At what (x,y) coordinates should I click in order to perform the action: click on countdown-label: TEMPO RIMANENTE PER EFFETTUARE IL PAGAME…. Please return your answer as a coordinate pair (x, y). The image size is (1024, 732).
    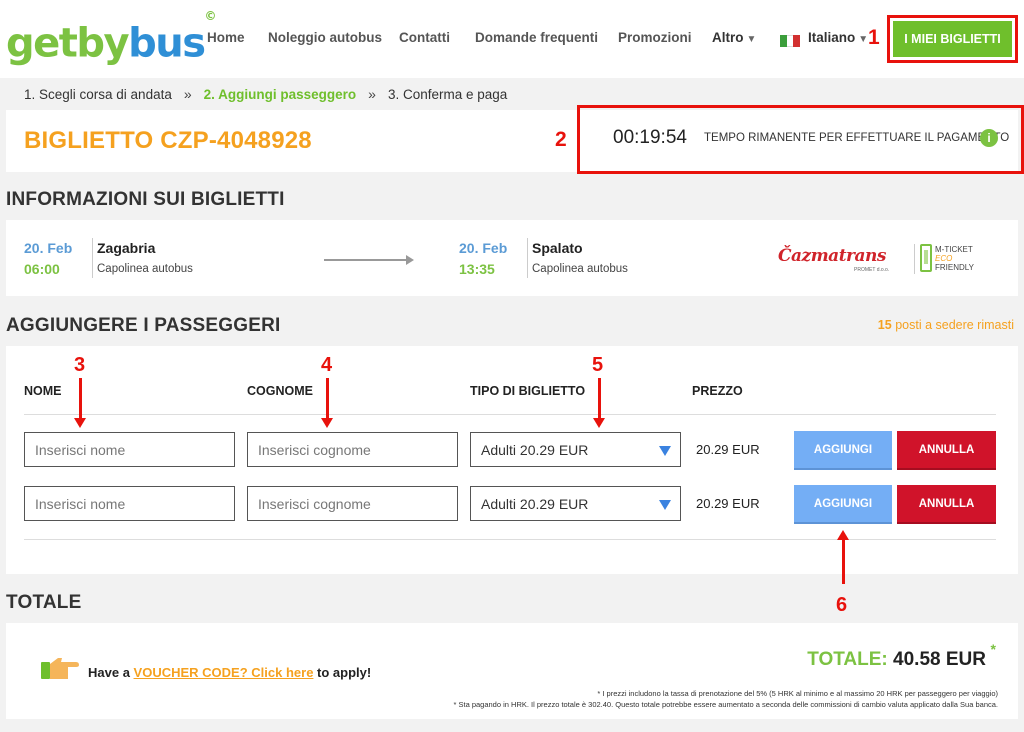
    Looking at the image, I should click on (857, 138).